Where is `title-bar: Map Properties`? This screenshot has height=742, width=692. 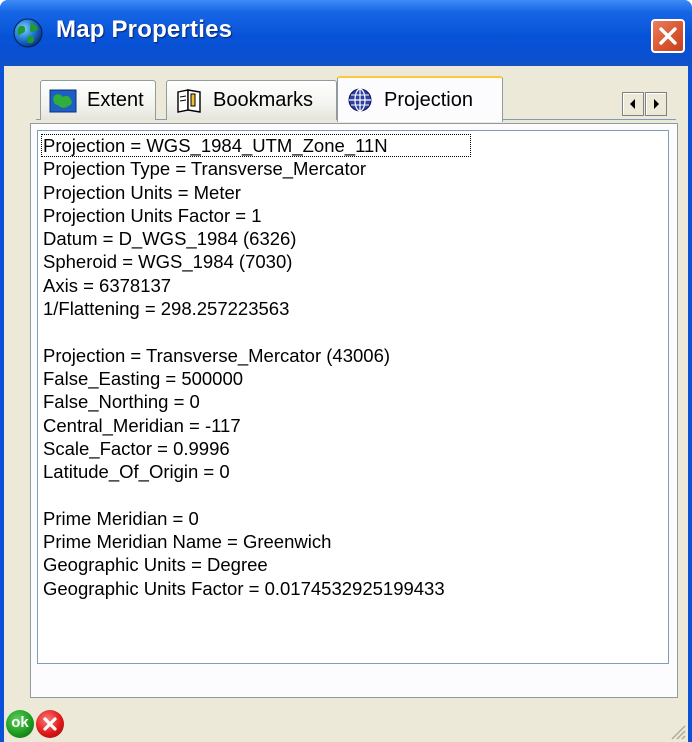 title-bar: Map Properties is located at coordinates (346, 33).